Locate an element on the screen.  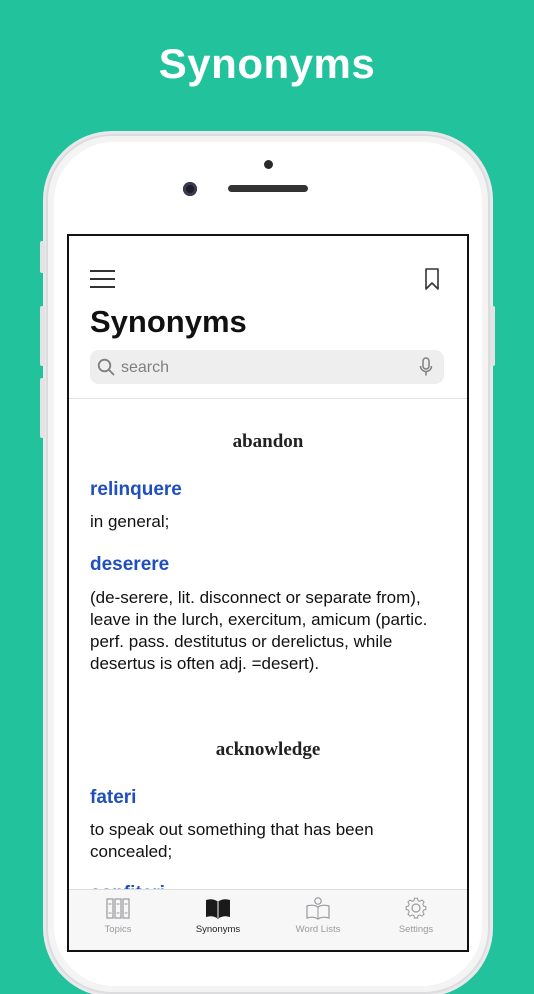
tab-label: Synonyms is located at coordinates (218, 929).